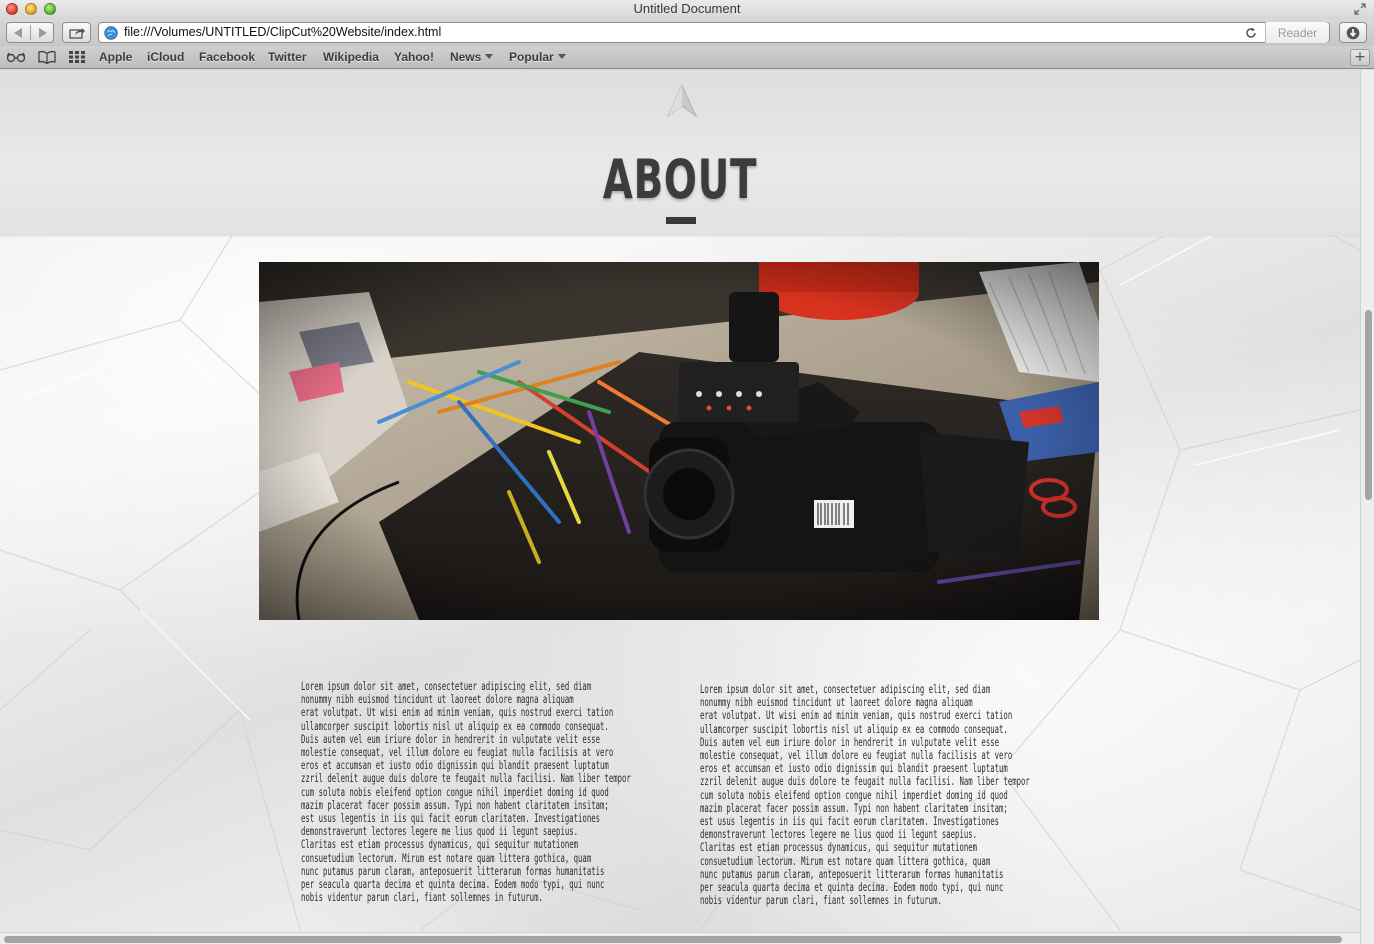 Image resolution: width=1374 pixels, height=944 pixels. What do you see at coordinates (673, 939) in the screenshot?
I see `horizontal-scroll-thumb` at bounding box center [673, 939].